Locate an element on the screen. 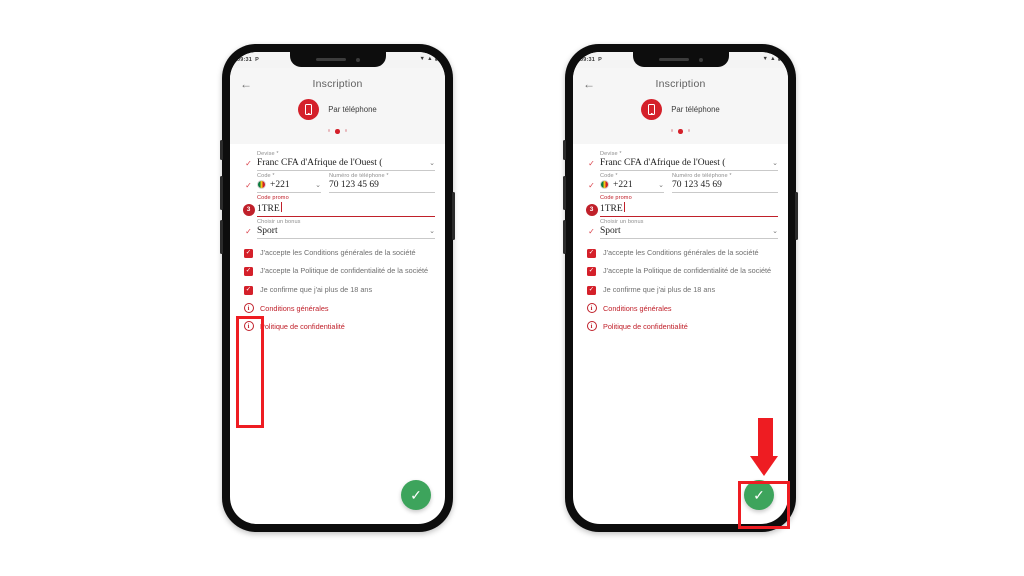 The height and width of the screenshot is (576, 1024). earpiece-speaker is located at coordinates (673, 59).